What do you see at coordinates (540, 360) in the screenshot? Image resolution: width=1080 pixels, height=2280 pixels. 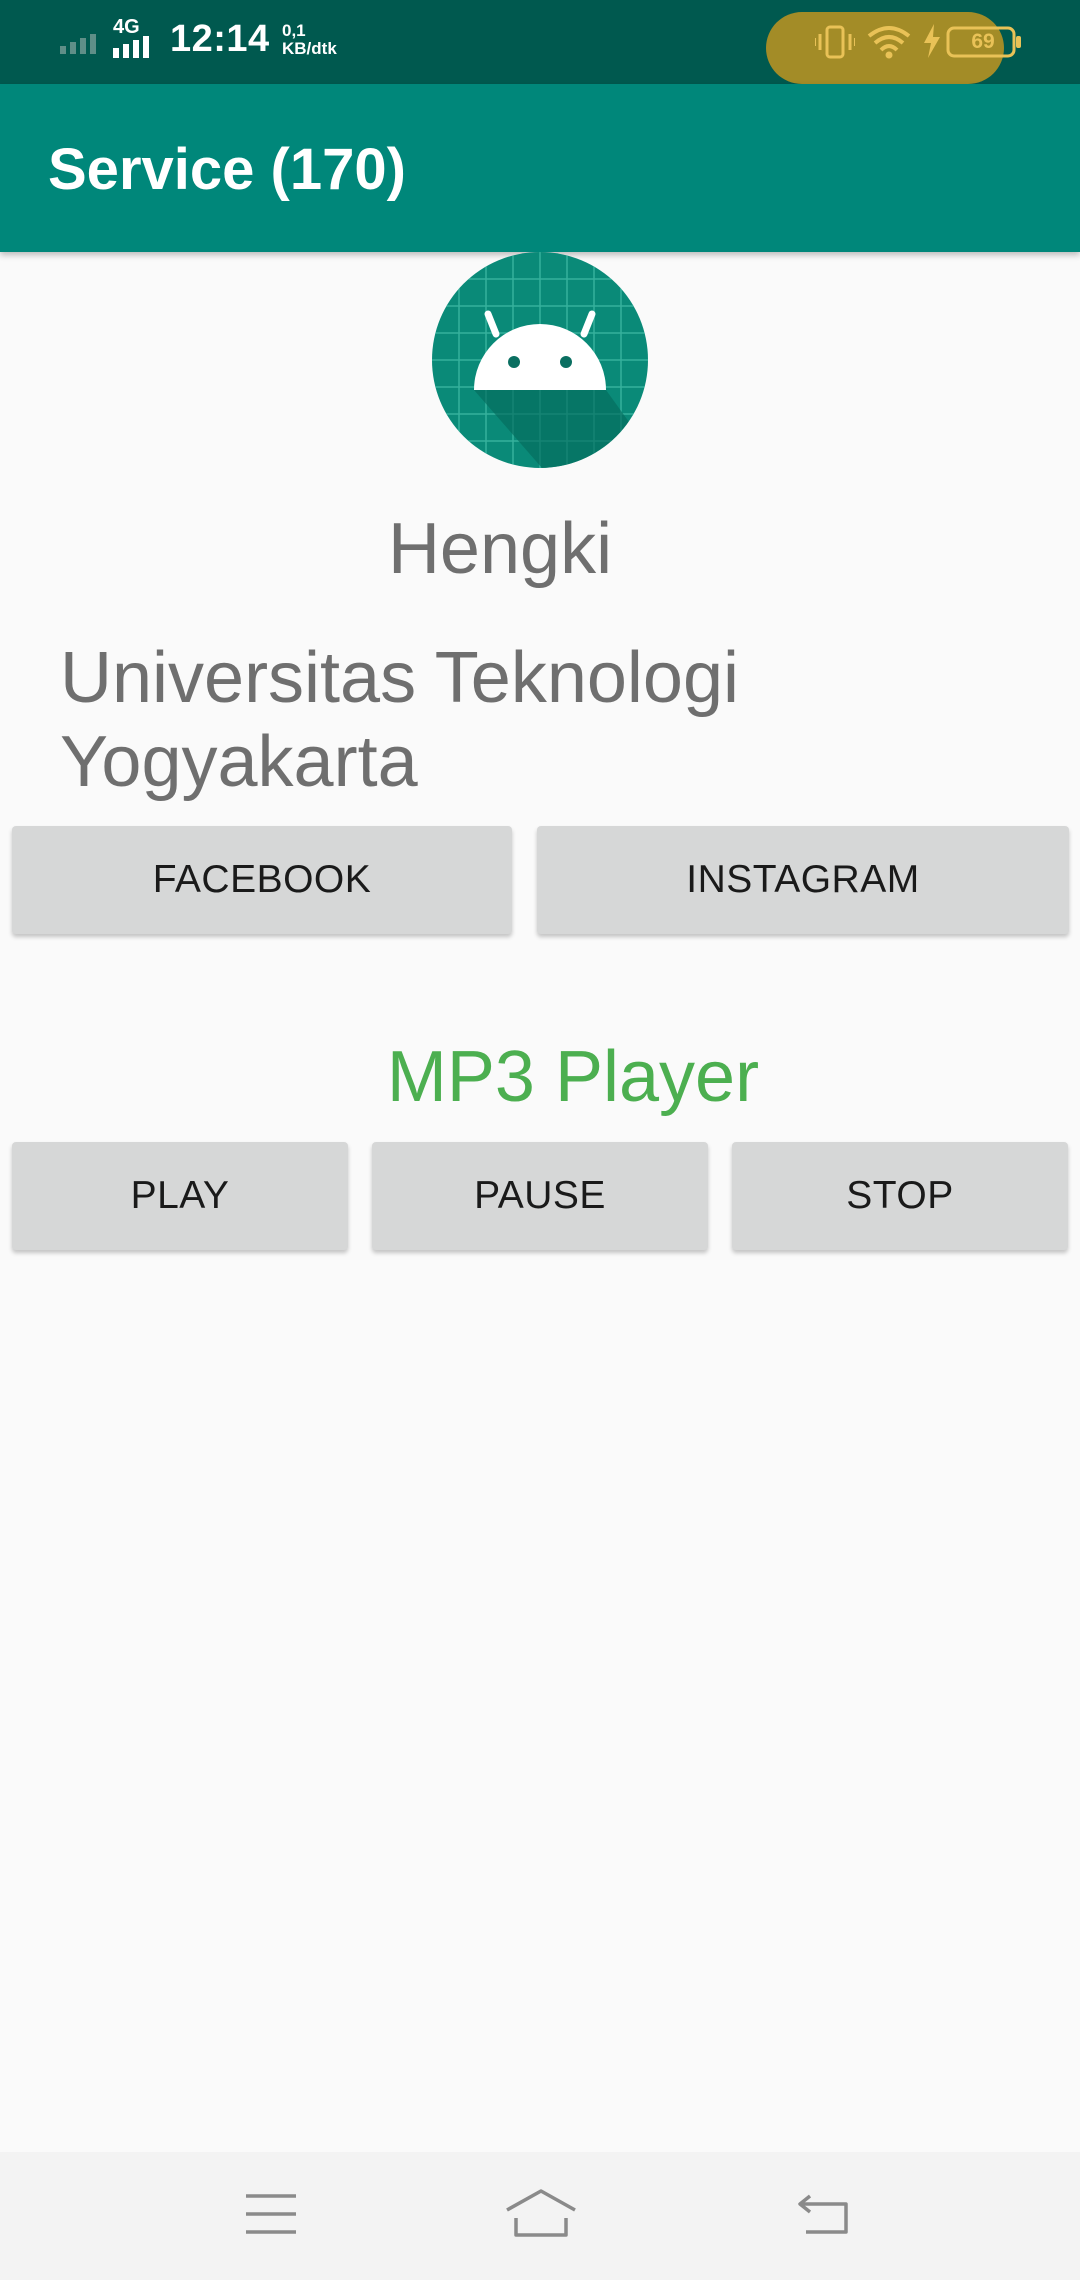 I see `android-robot-icon` at bounding box center [540, 360].